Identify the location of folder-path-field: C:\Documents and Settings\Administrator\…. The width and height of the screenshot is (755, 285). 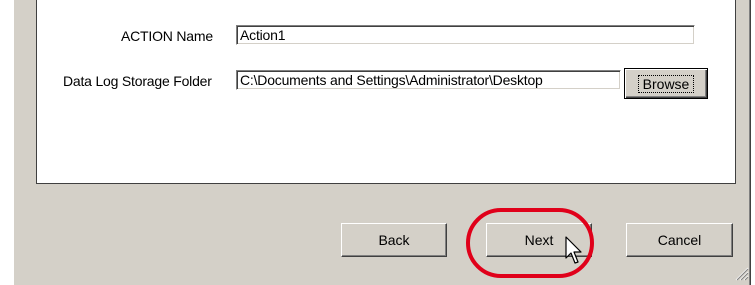
(428, 80).